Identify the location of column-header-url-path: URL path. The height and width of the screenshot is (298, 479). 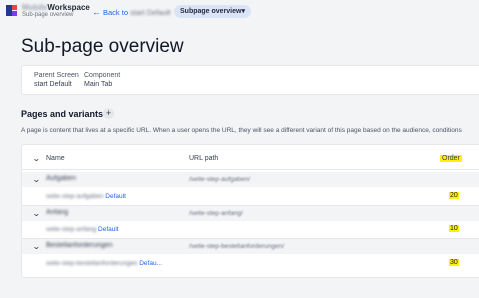
(203, 158).